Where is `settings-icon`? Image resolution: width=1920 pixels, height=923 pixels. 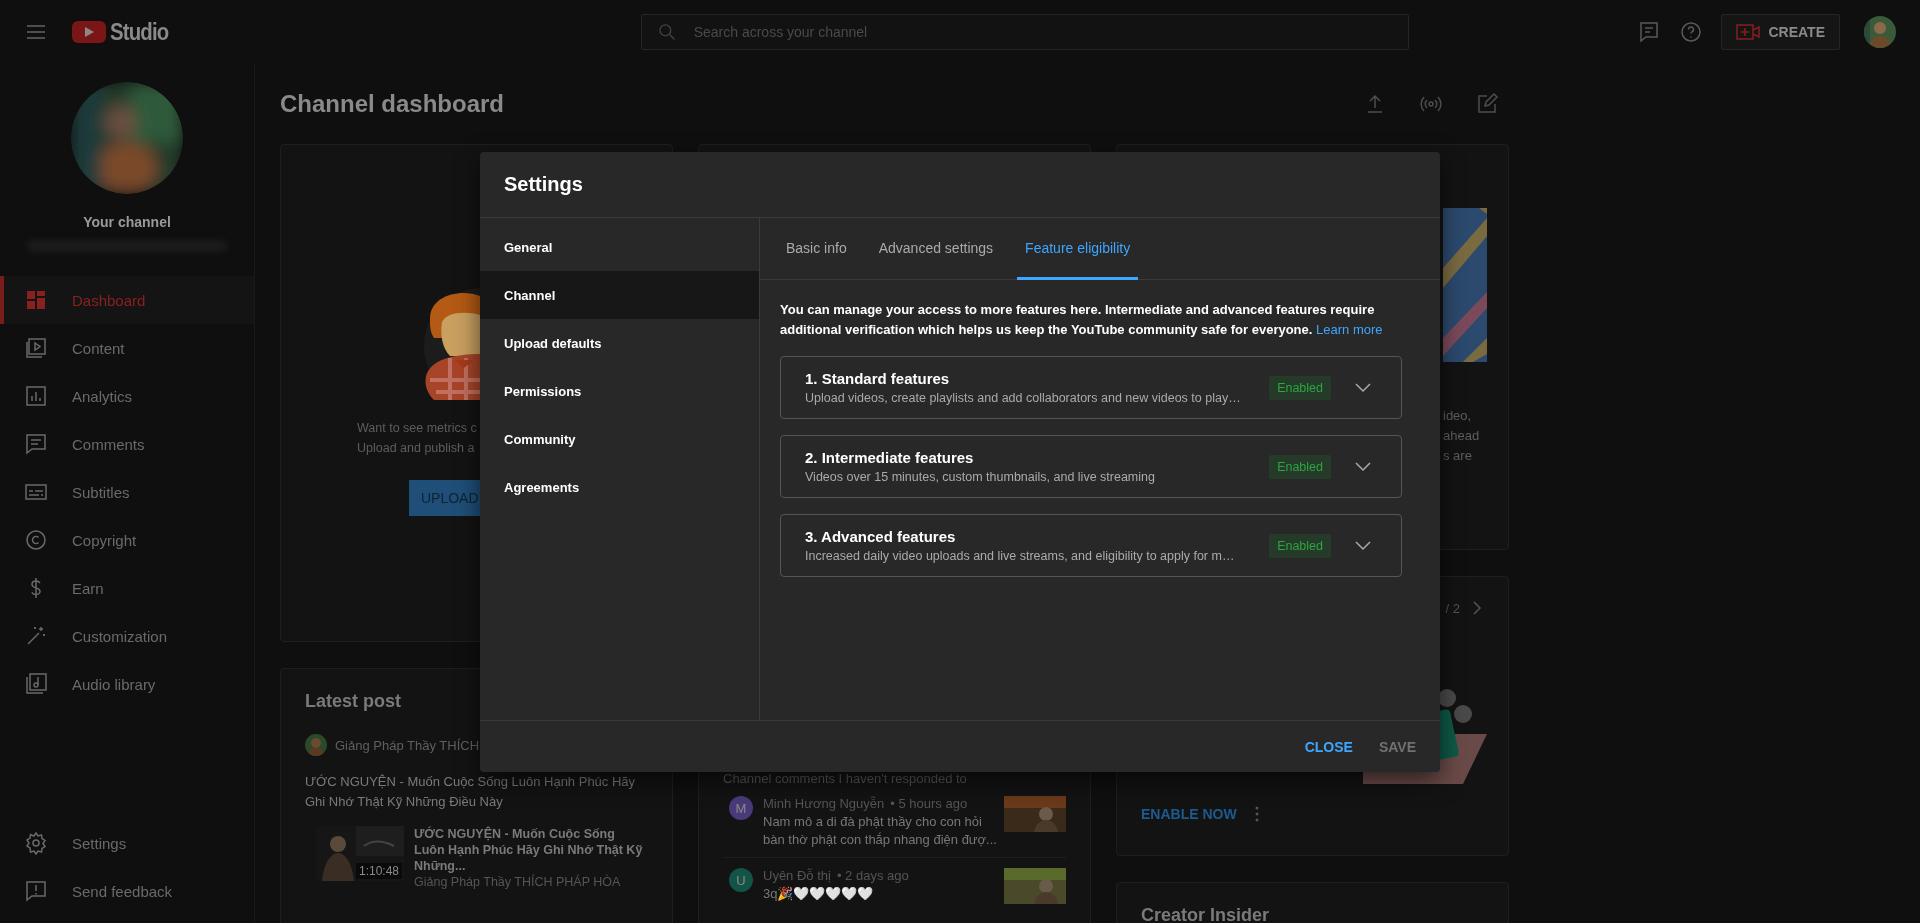
settings-icon is located at coordinates (36, 843).